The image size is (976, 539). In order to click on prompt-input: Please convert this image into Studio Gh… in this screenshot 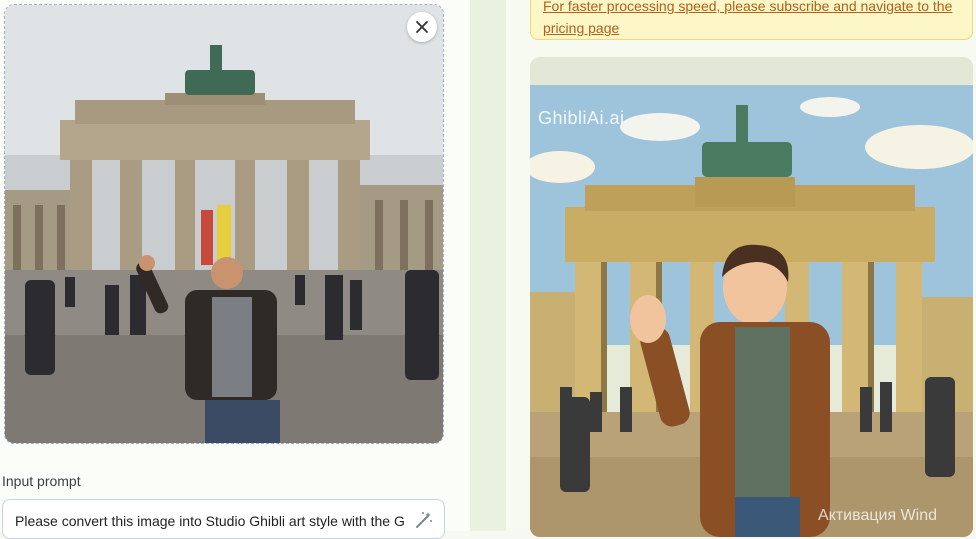, I will do `click(223, 519)`.